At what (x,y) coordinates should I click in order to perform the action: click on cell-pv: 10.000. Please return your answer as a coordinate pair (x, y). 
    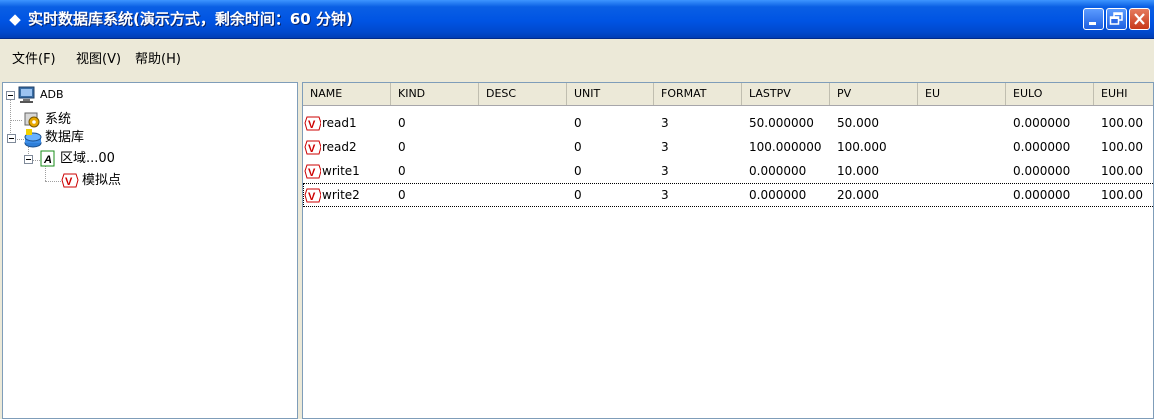
    Looking at the image, I should click on (858, 171).